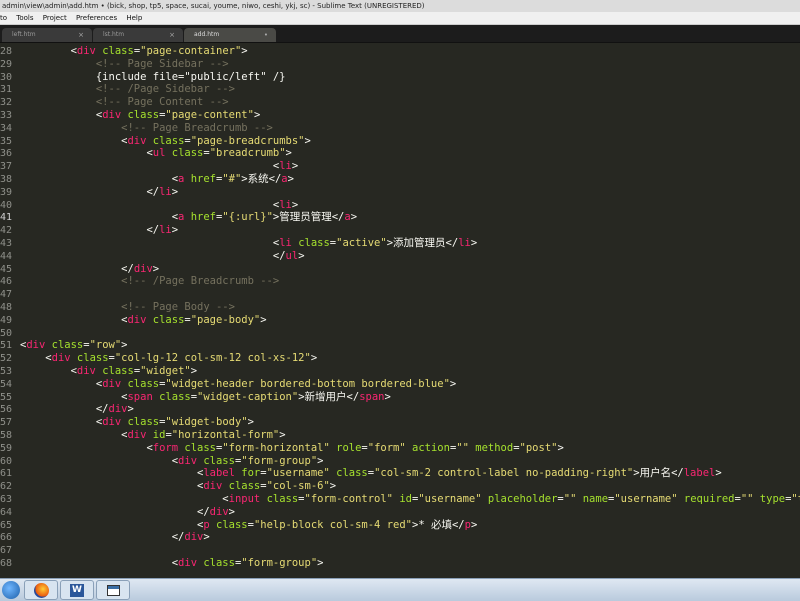 The width and height of the screenshot is (800, 601). Describe the element at coordinates (400, 371) in the screenshot. I see `code-line: 53 <div class="widget">` at that location.